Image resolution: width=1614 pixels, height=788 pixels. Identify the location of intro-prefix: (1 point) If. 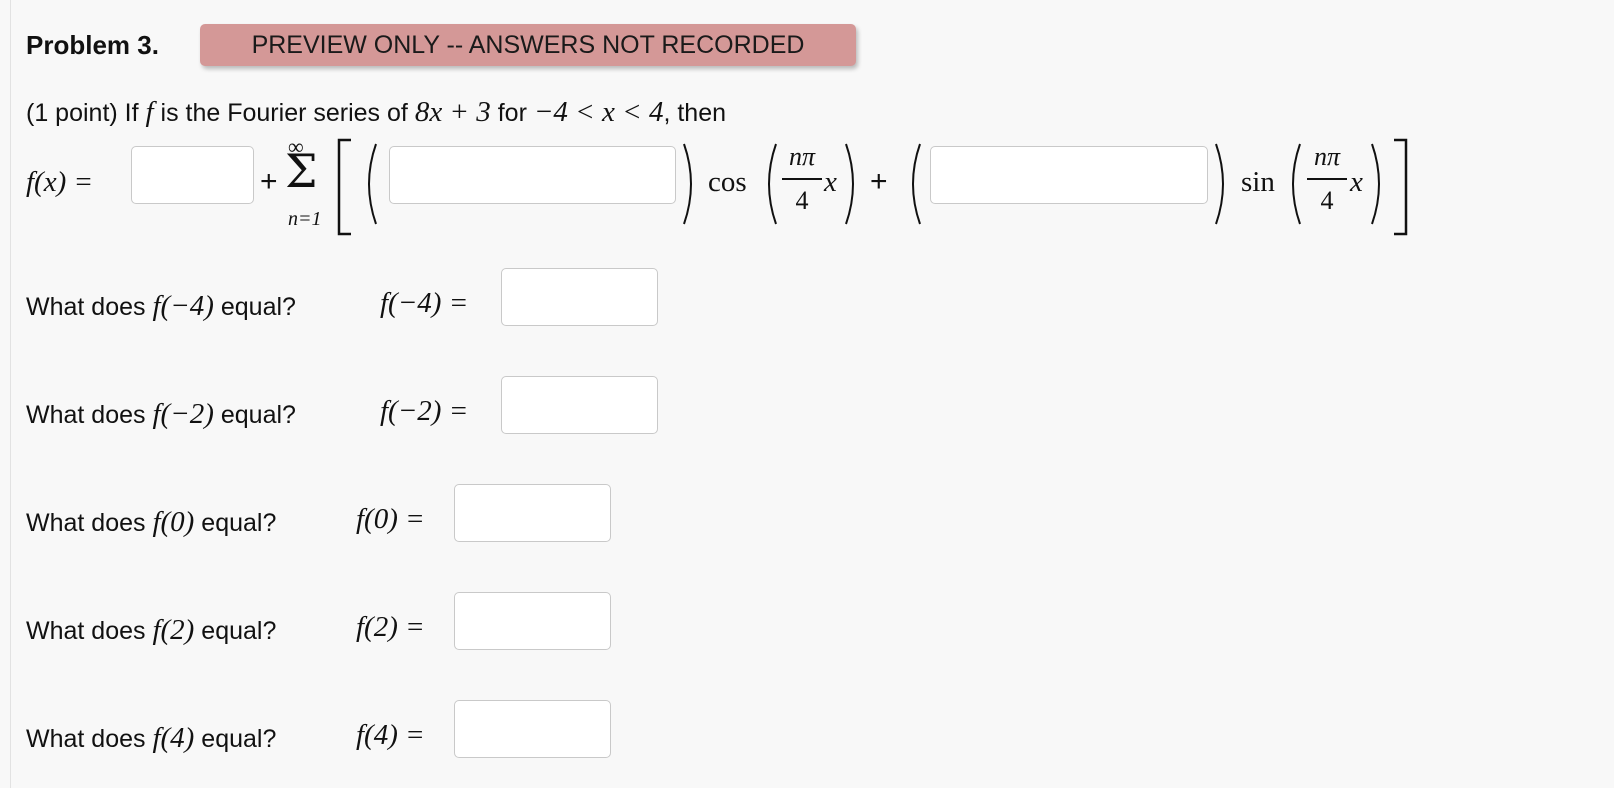
(82, 113).